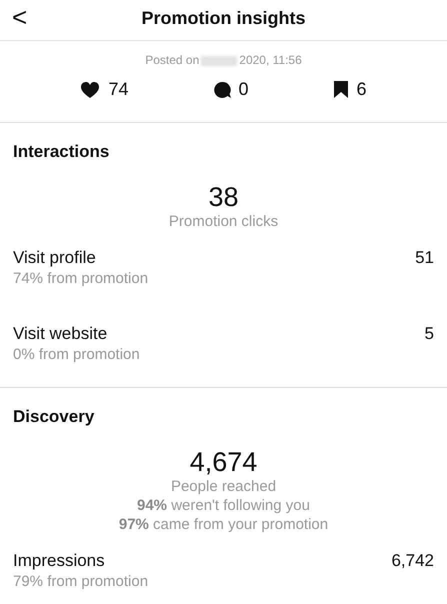 This screenshot has width=447, height=604. Describe the element at coordinates (223, 506) in the screenshot. I see `metric-note: 94% weren't following you` at that location.